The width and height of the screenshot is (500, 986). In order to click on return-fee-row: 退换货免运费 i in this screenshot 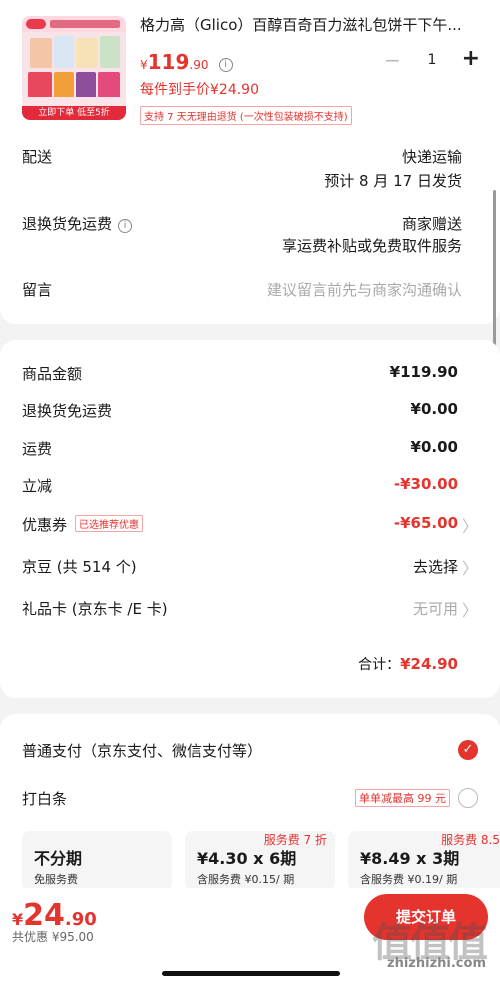, I will do `click(77, 223)`.